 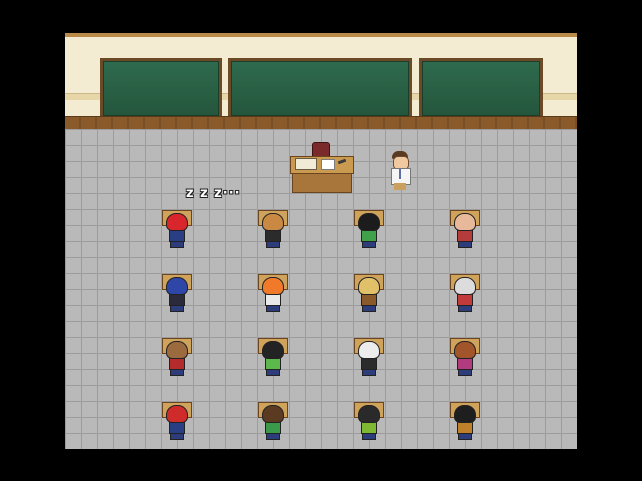 I want to click on sleep-zzz-icon: z z z···, so click(x=213, y=193).